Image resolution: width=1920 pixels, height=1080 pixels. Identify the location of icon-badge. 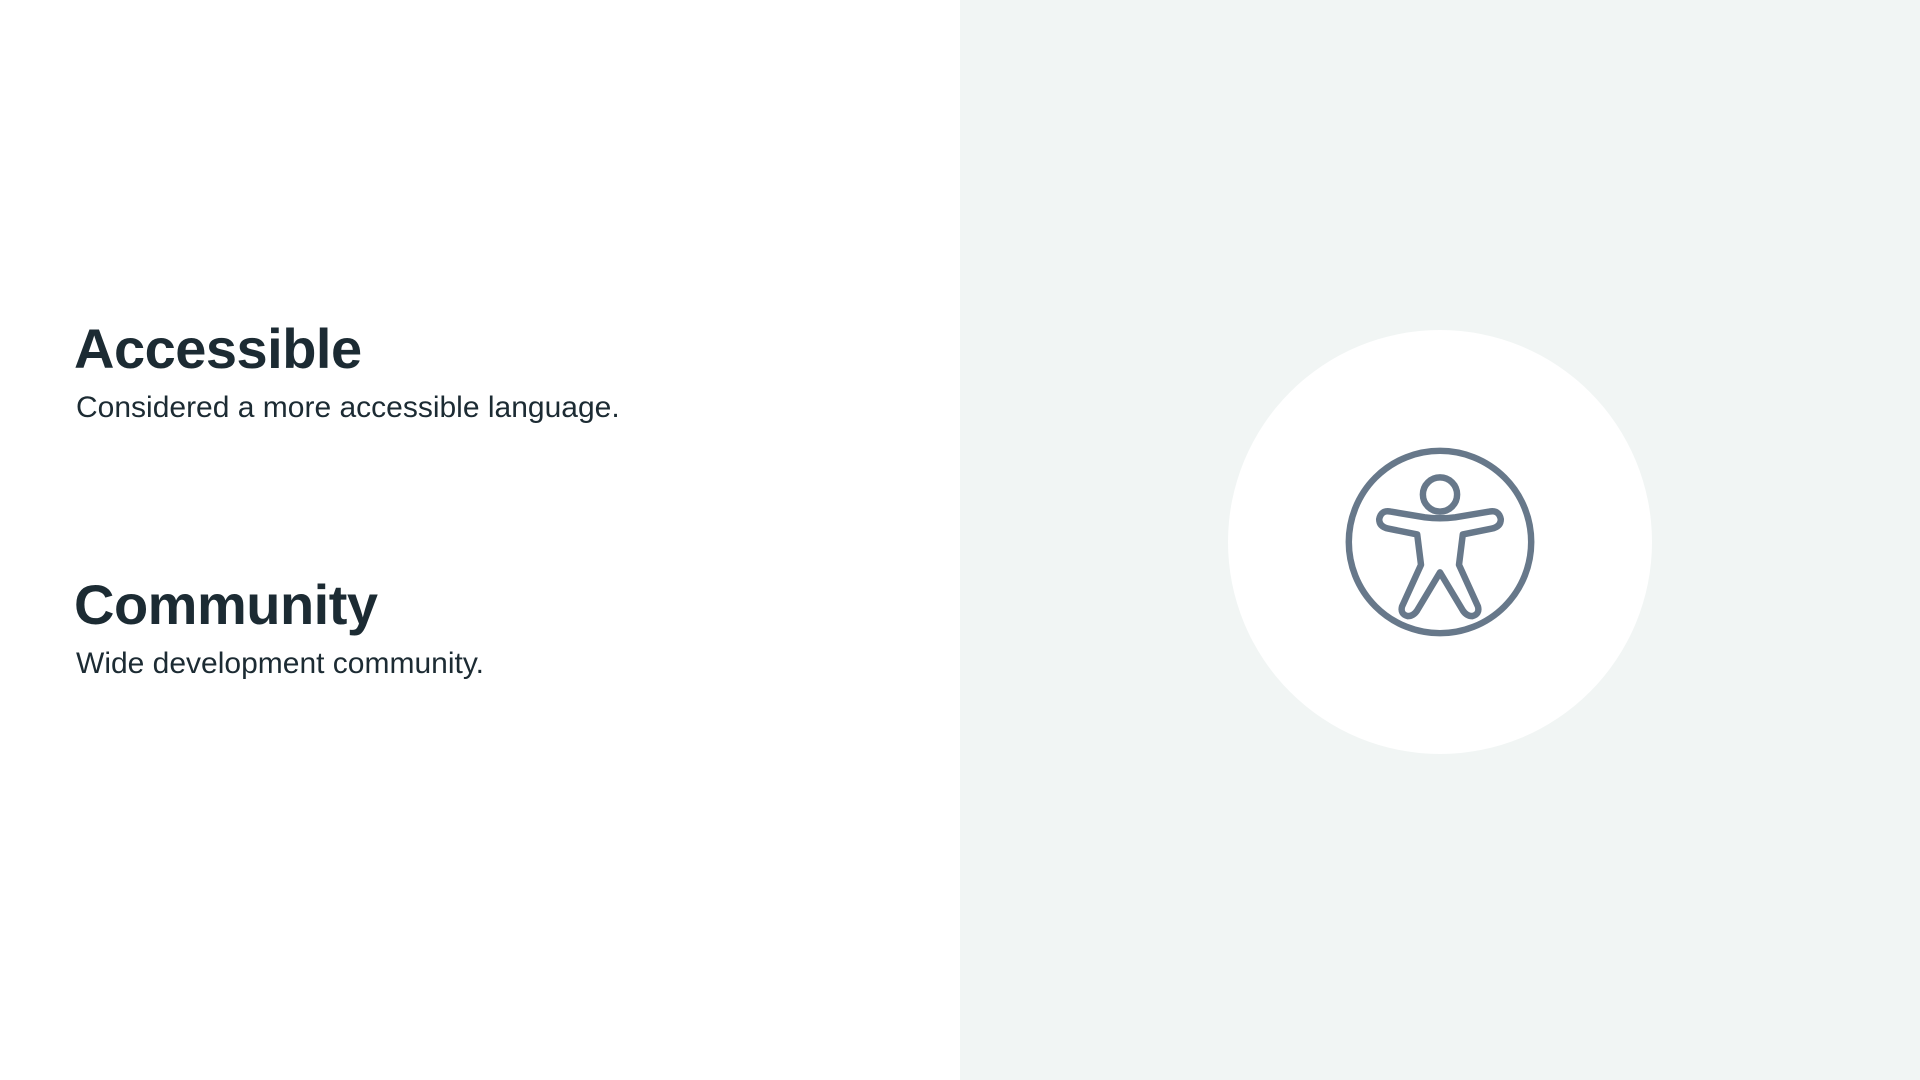
(1440, 542).